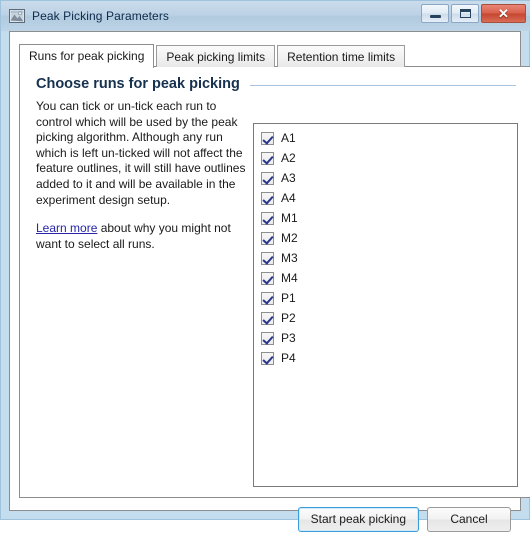  I want to click on heading-divider, so click(382, 85).